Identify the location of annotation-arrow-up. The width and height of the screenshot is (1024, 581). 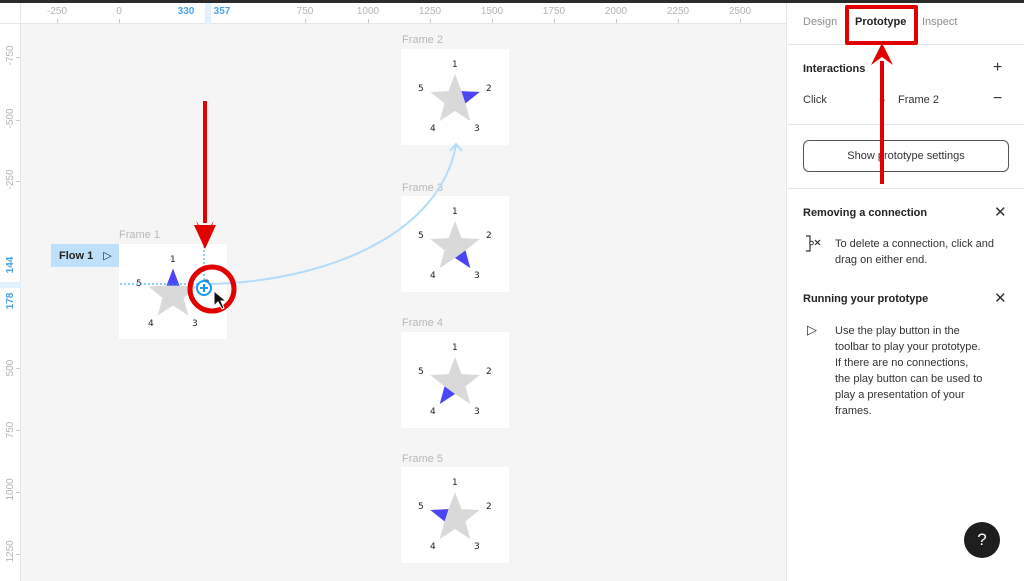
(882, 113).